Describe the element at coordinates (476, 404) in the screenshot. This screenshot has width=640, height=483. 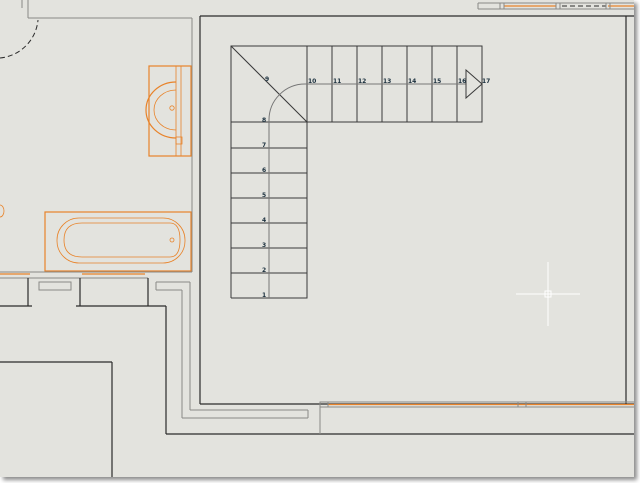
I see `bottom-window` at that location.